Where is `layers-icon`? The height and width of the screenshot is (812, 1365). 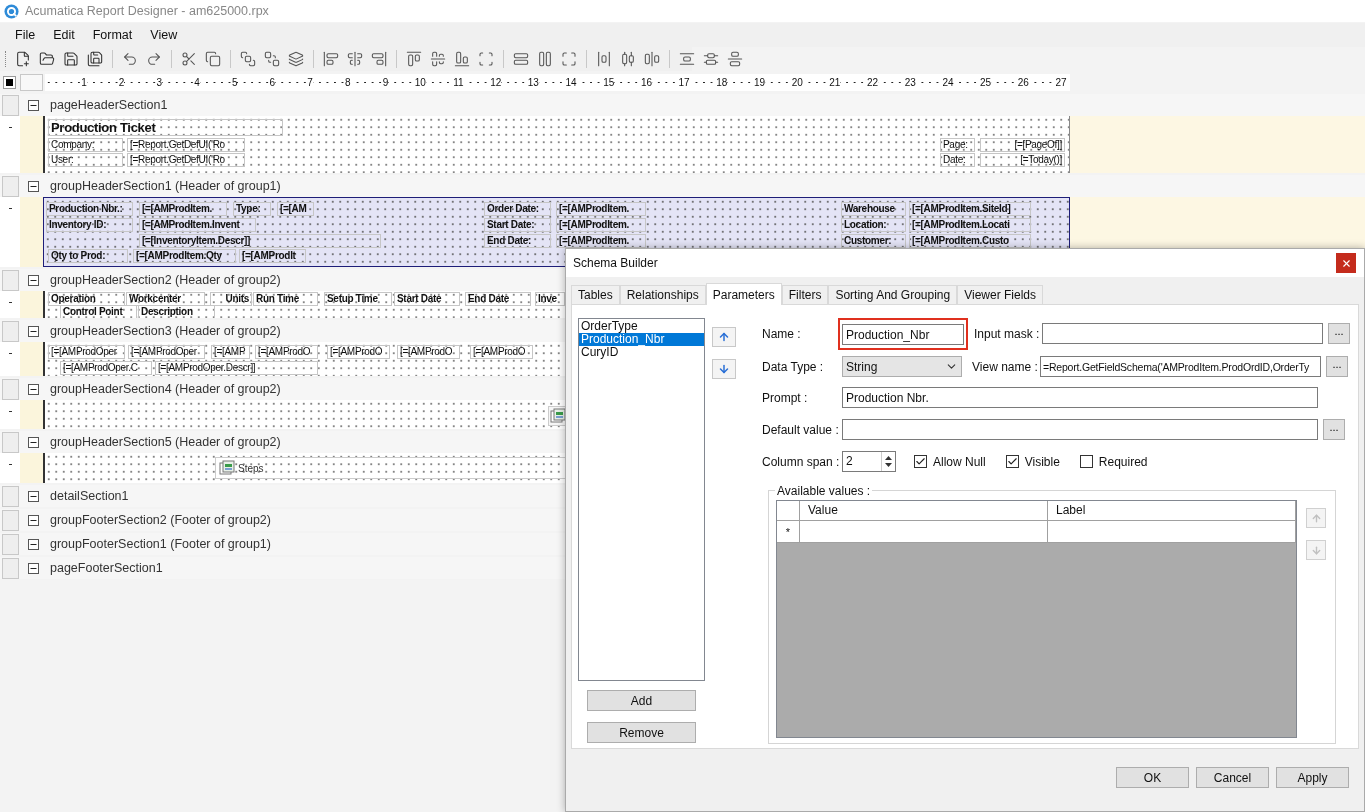
layers-icon is located at coordinates (296, 59).